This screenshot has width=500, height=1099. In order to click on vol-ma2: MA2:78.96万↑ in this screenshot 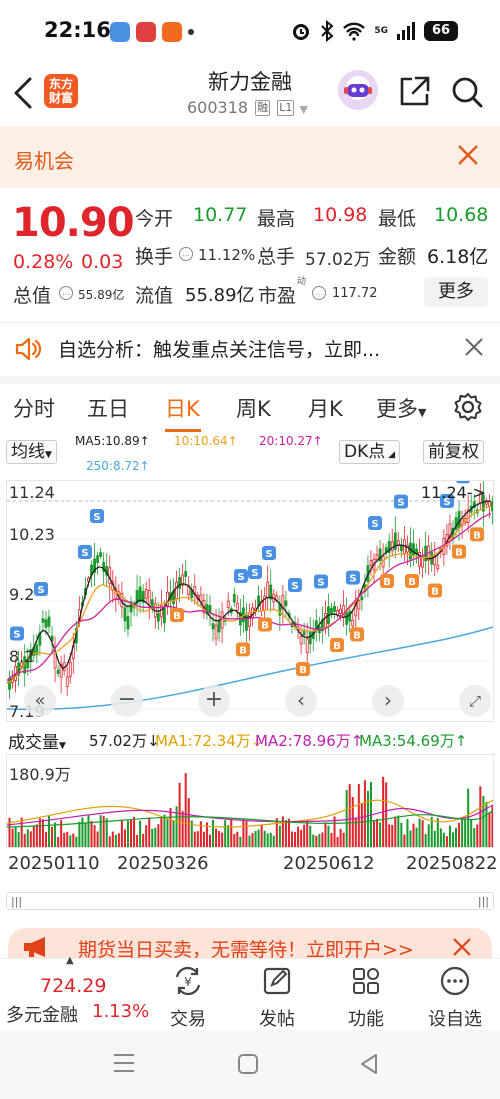, I will do `click(309, 741)`.